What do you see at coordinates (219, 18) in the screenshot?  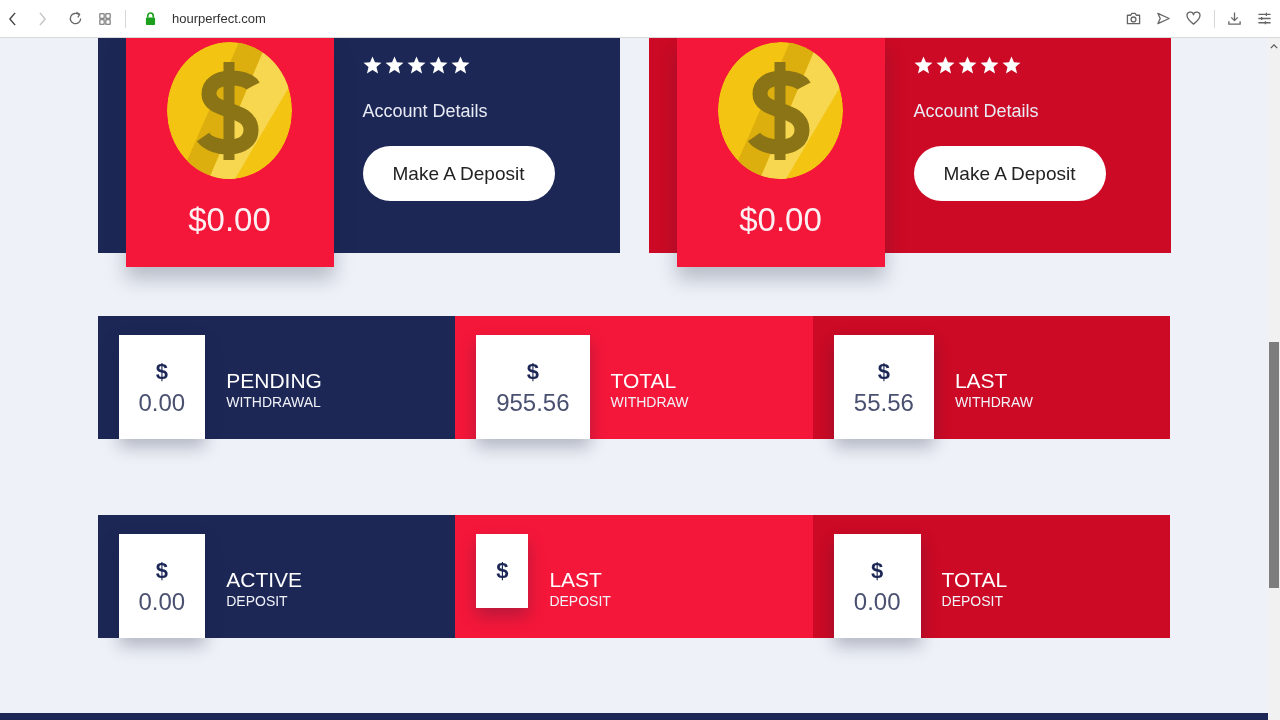 I see `address-field: hourperfect.com` at bounding box center [219, 18].